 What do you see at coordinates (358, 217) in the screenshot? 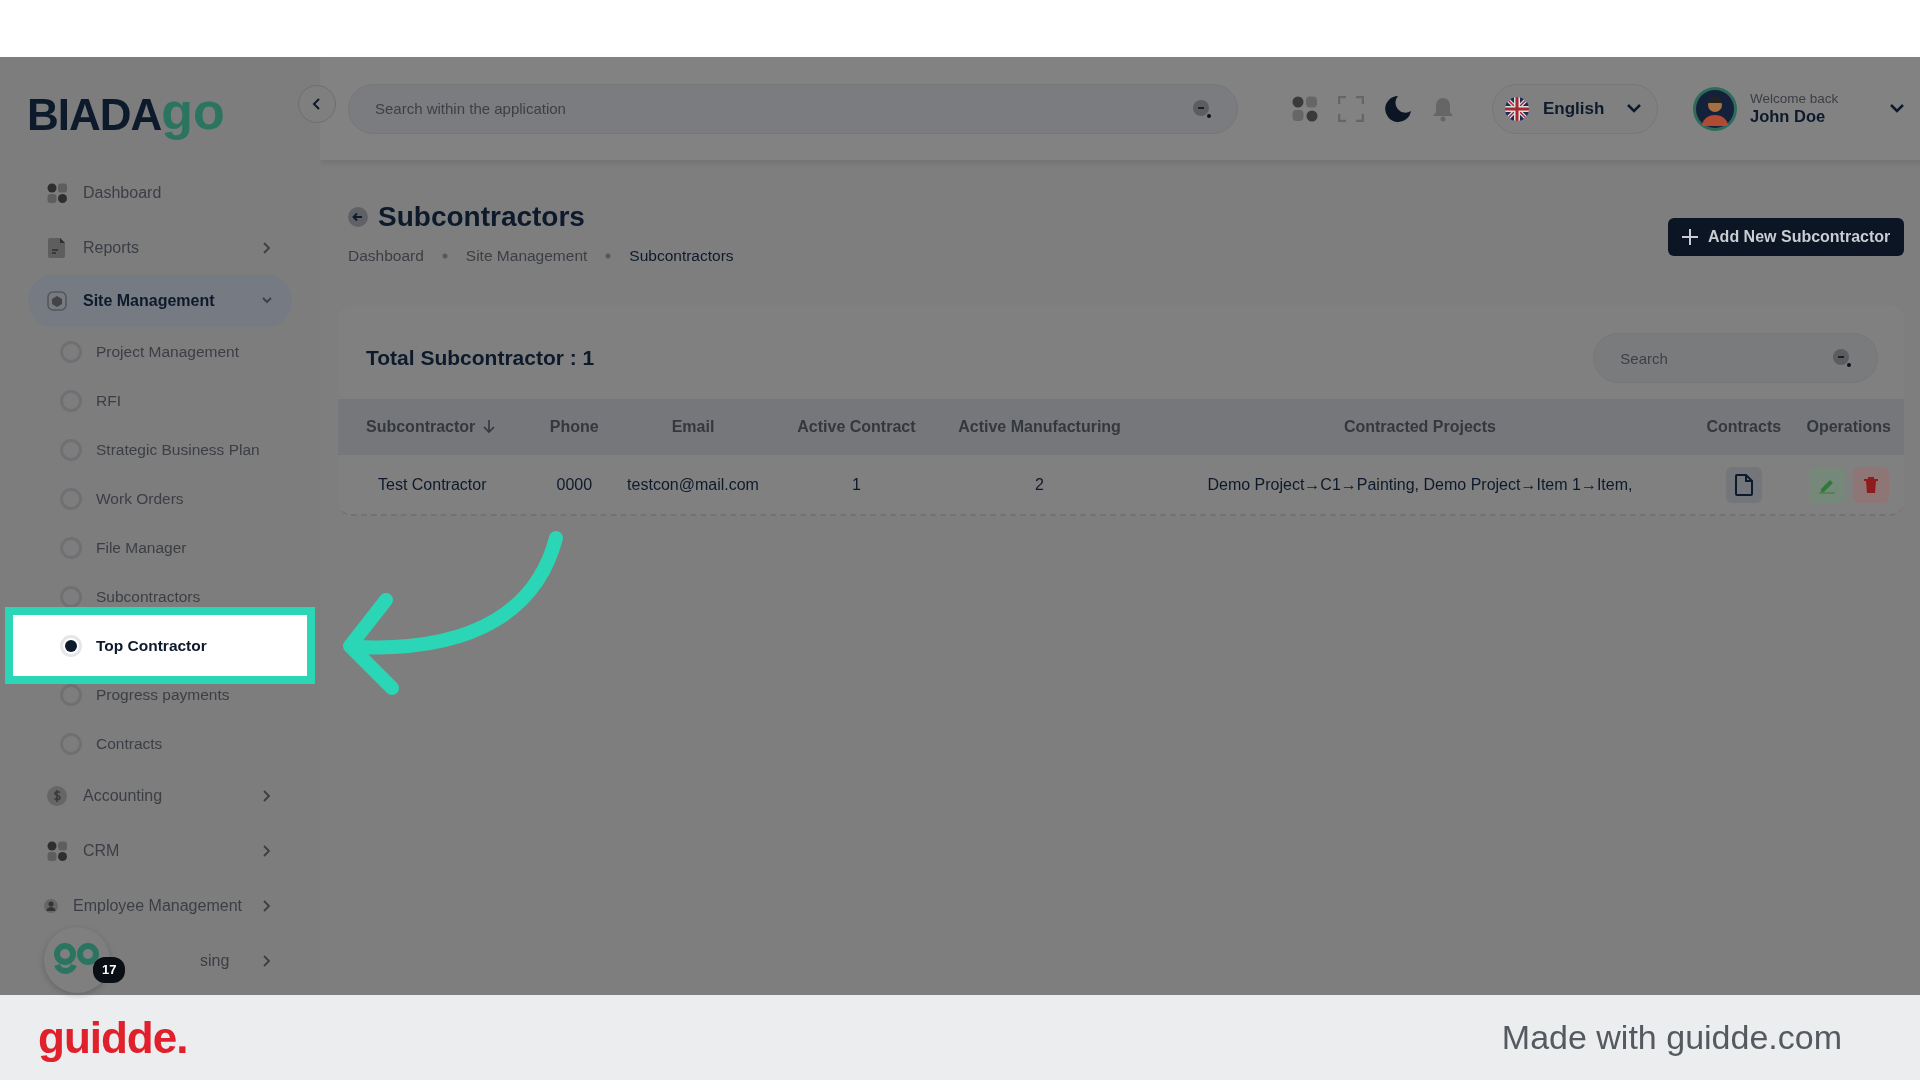
I see `back-icon` at bounding box center [358, 217].